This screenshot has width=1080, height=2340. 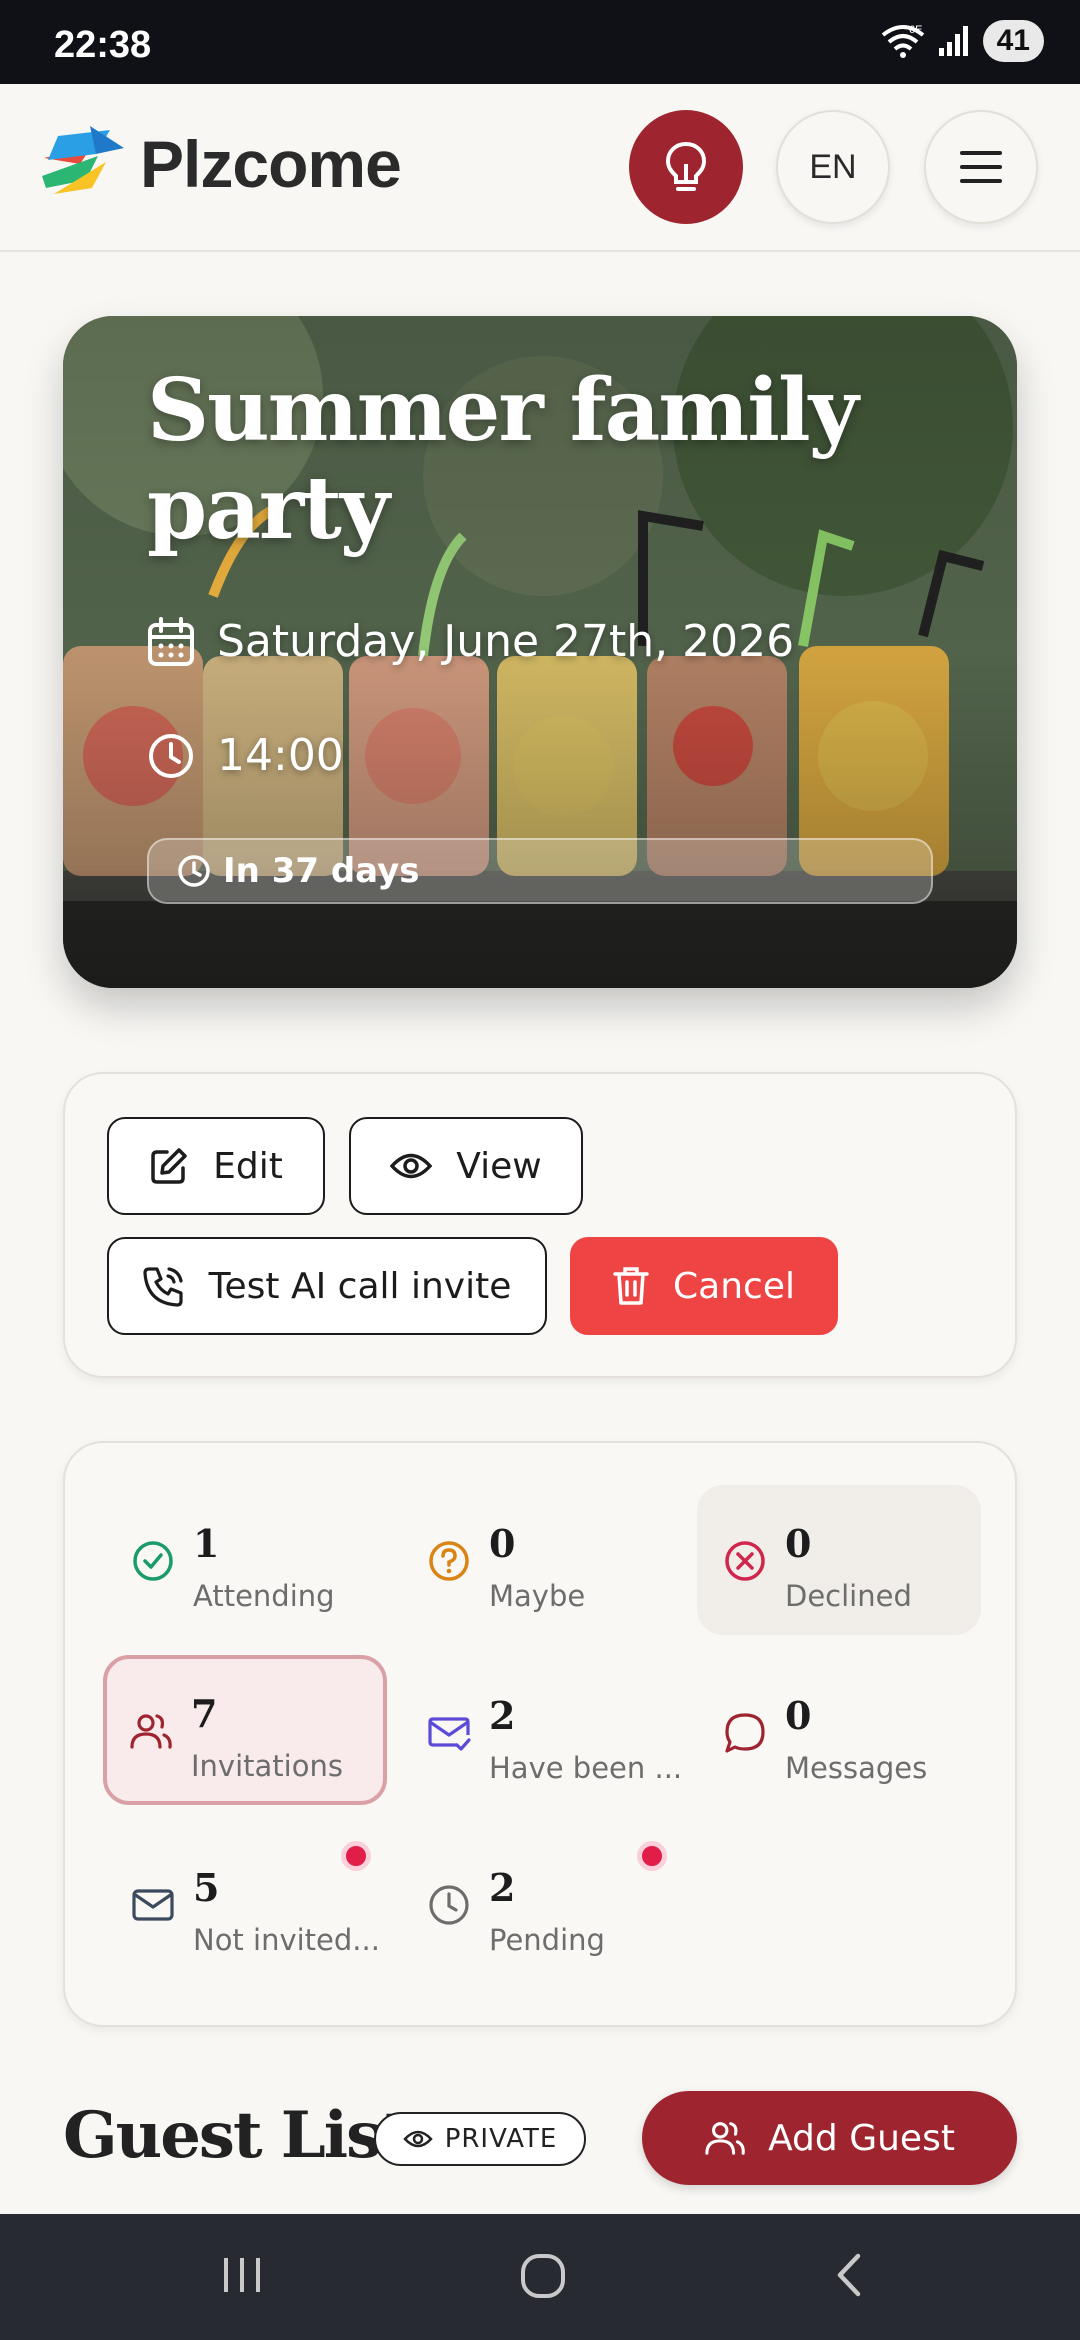 I want to click on stat-value: 5, so click(x=206, y=1887).